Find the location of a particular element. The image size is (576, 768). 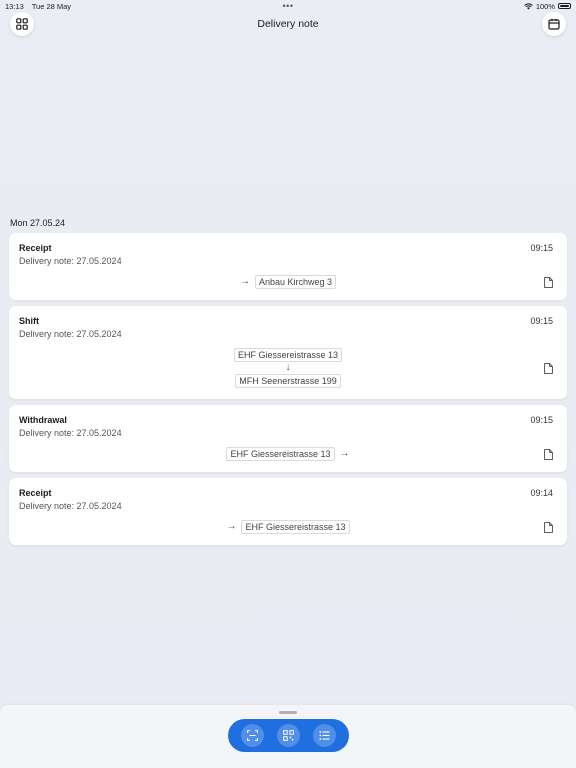

scan-frame-icon is located at coordinates (252, 735).